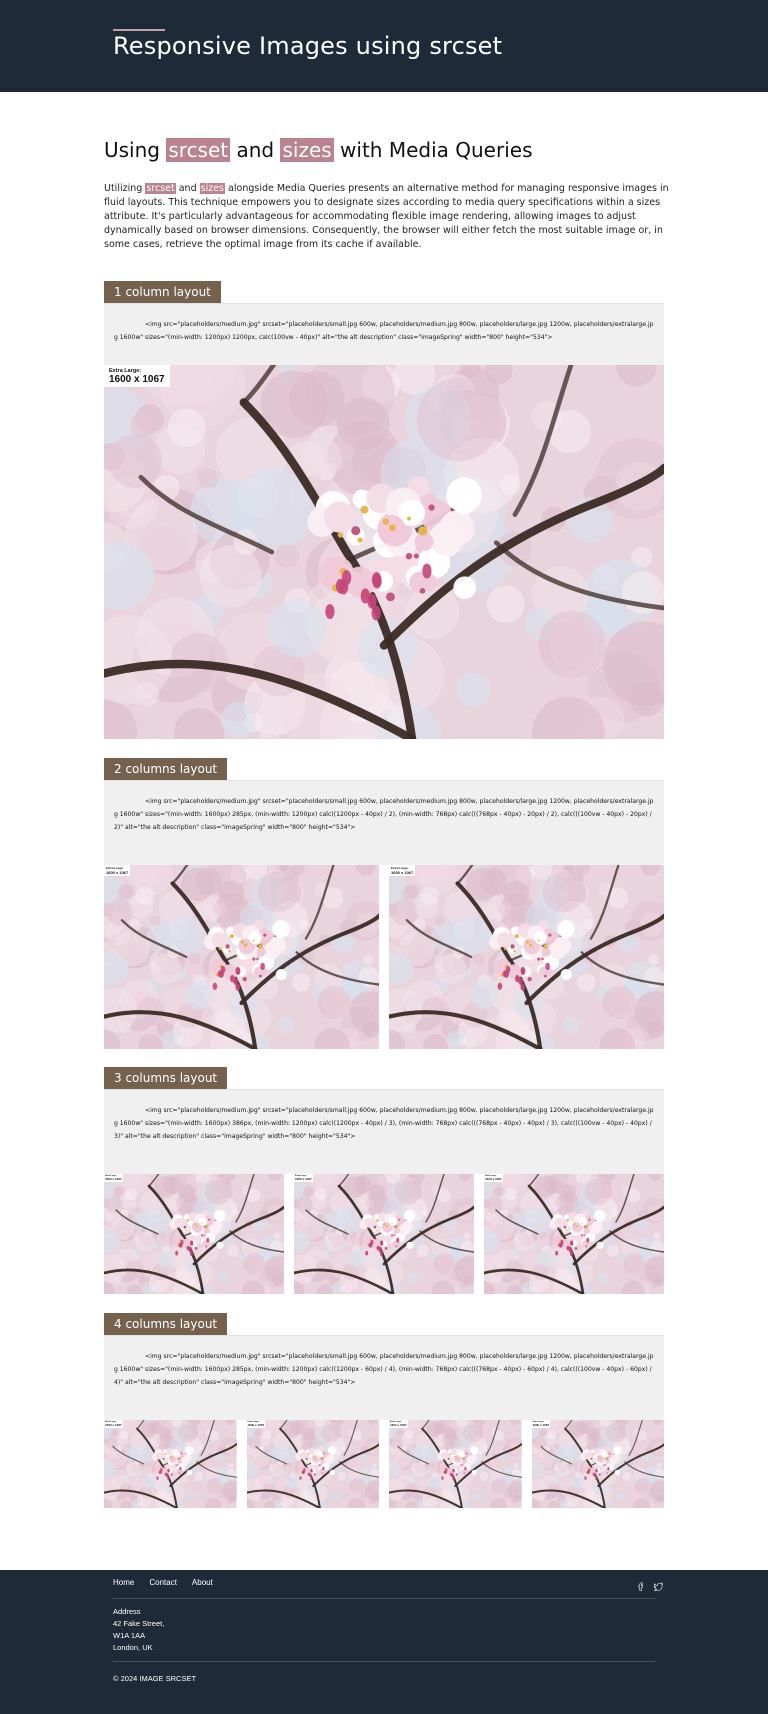 The width and height of the screenshot is (768, 1714). What do you see at coordinates (132, 150) in the screenshot?
I see `heading-text: Using` at bounding box center [132, 150].